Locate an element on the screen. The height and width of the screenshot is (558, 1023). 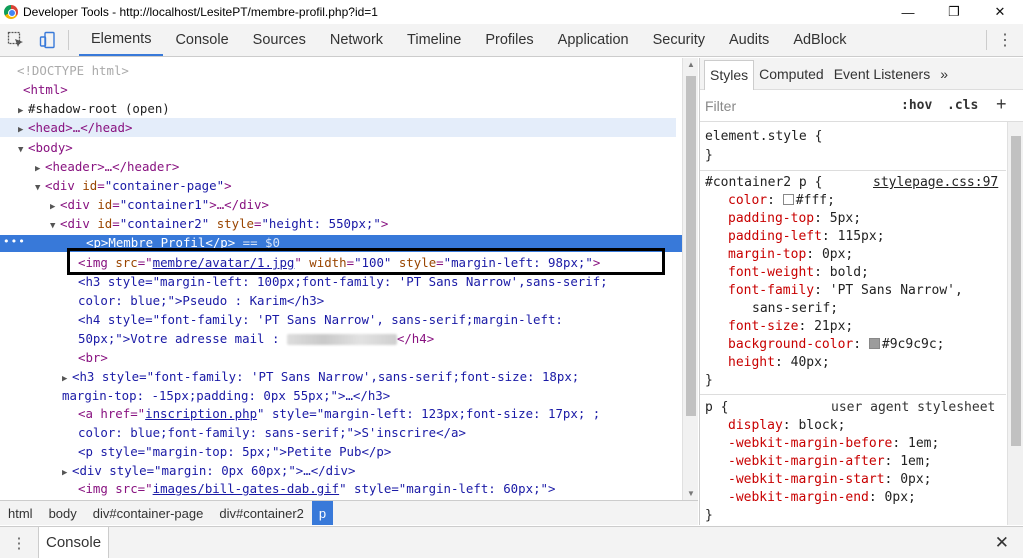
rule1-source-link: stylepage.css:97 is located at coordinates (935, 183).